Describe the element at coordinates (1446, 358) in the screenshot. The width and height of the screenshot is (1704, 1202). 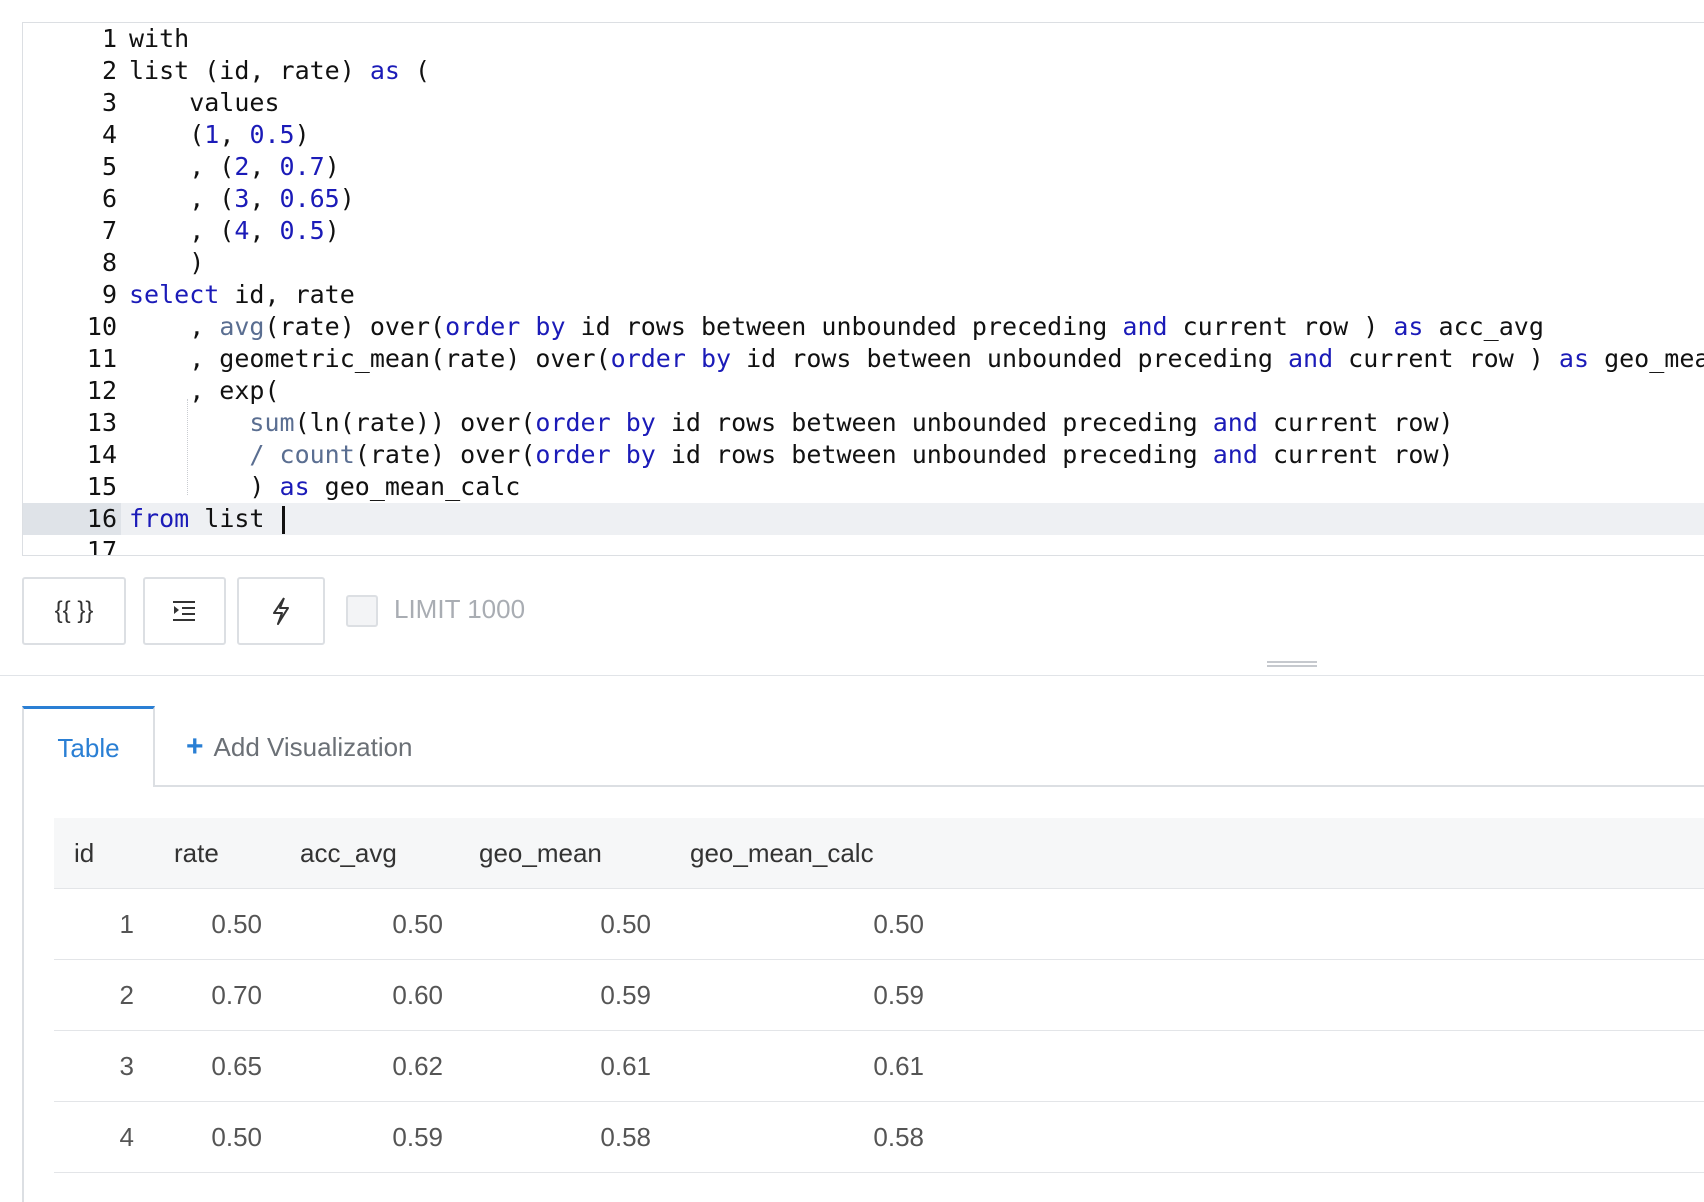
I see `sql-text: current row )` at that location.